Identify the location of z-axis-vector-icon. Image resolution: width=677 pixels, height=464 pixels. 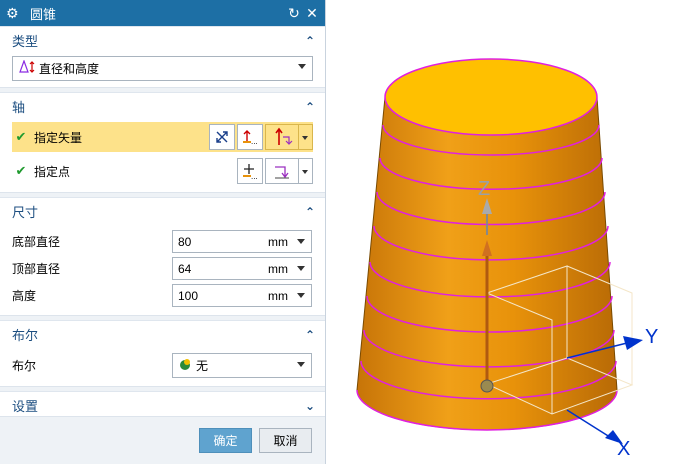
(284, 136).